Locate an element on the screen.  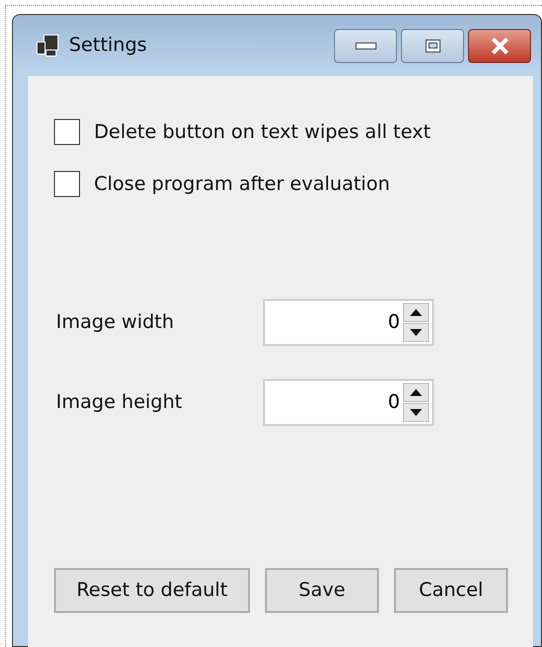
checkbox-label: Close program after evaluation is located at coordinates (242, 184).